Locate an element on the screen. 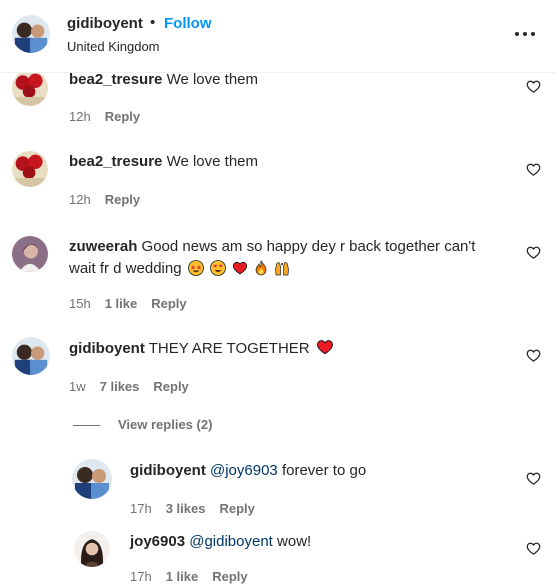 The width and height of the screenshot is (556, 584). reply-meta: 17h 3 likes Reply is located at coordinates (199, 508).